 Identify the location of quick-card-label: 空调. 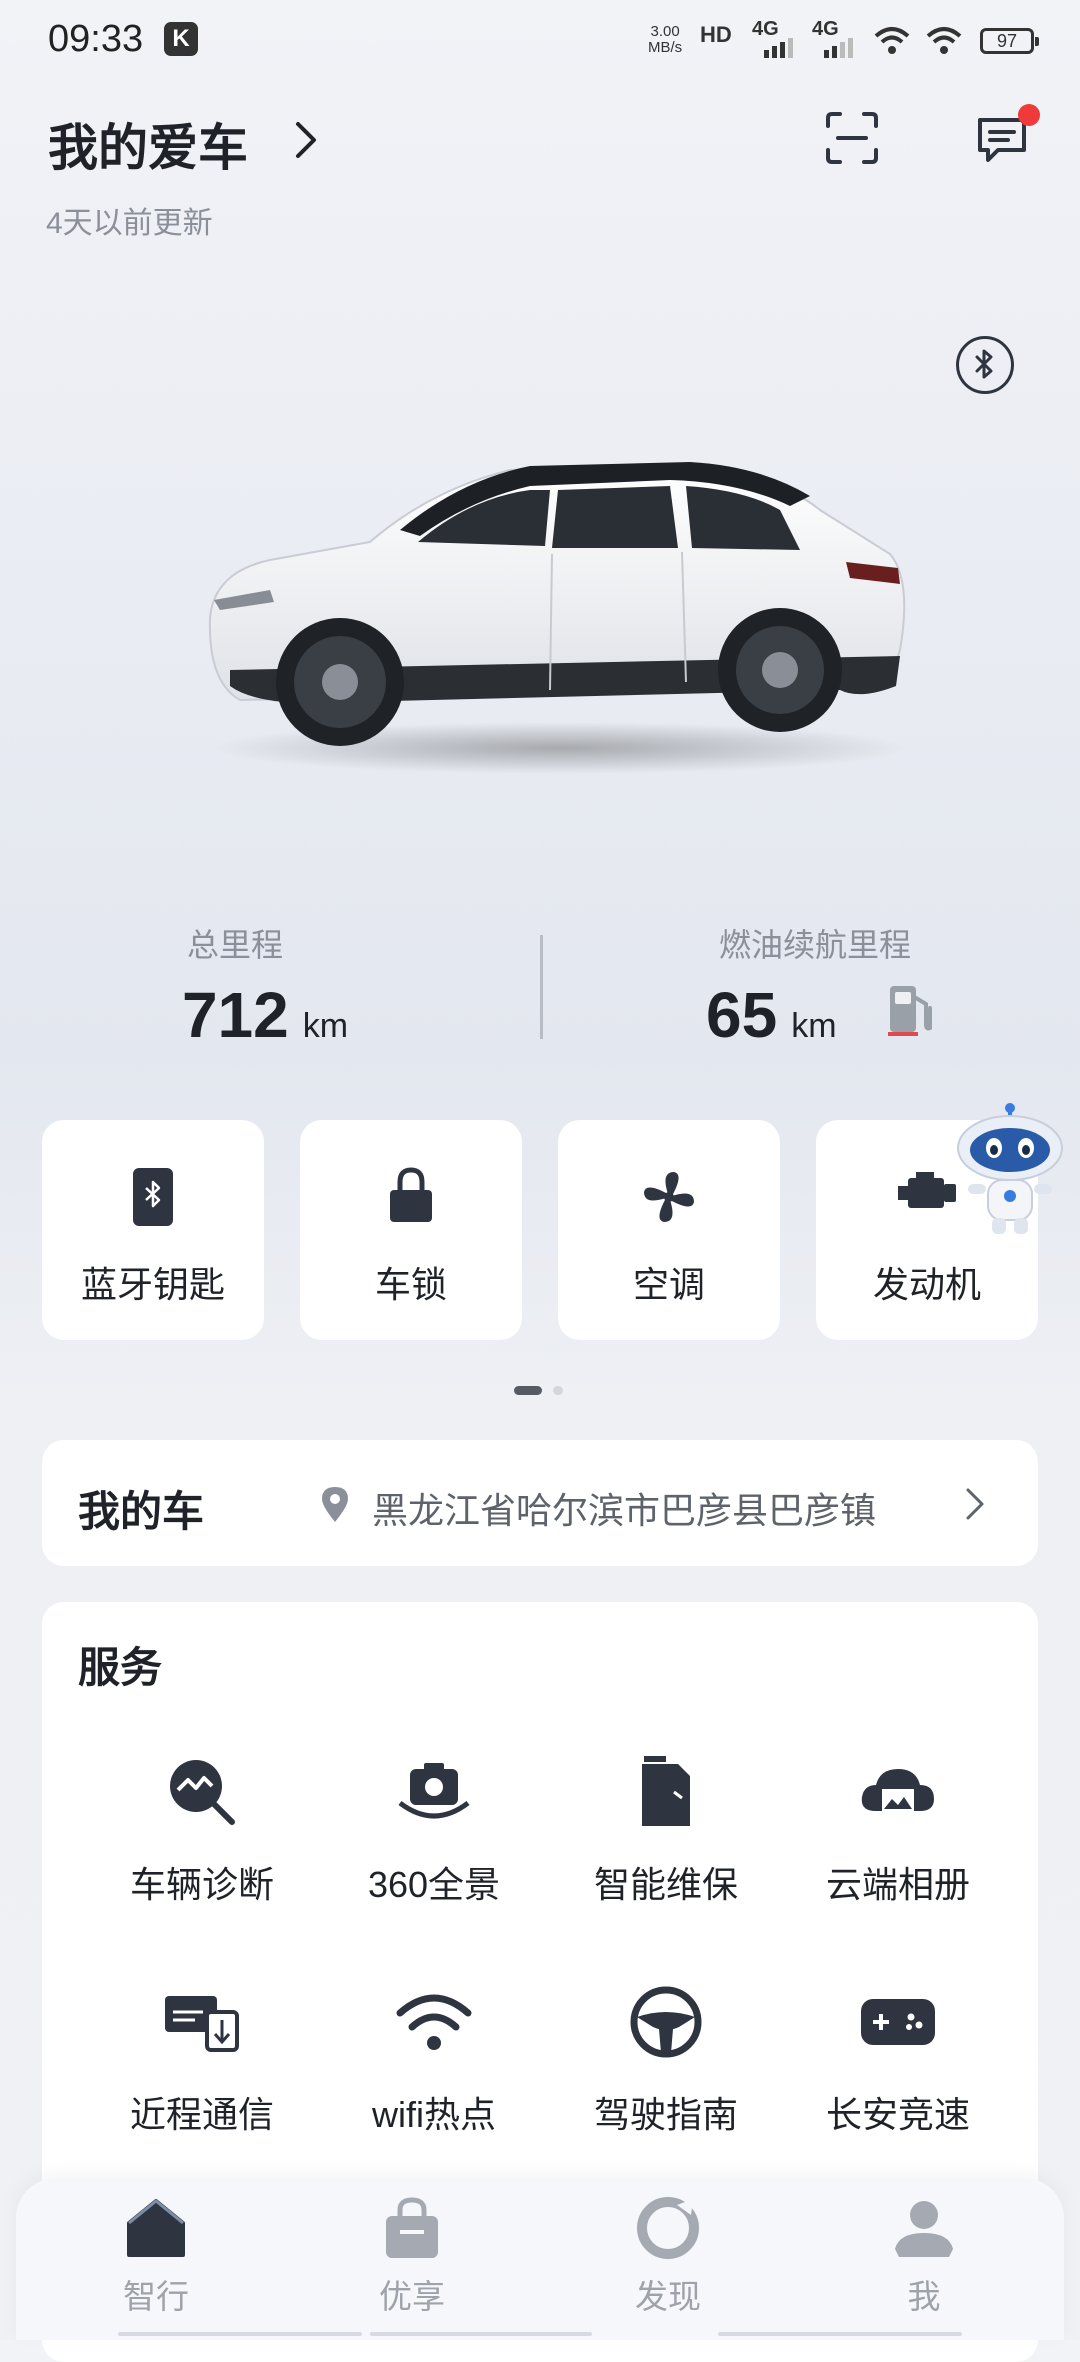
(668, 1284).